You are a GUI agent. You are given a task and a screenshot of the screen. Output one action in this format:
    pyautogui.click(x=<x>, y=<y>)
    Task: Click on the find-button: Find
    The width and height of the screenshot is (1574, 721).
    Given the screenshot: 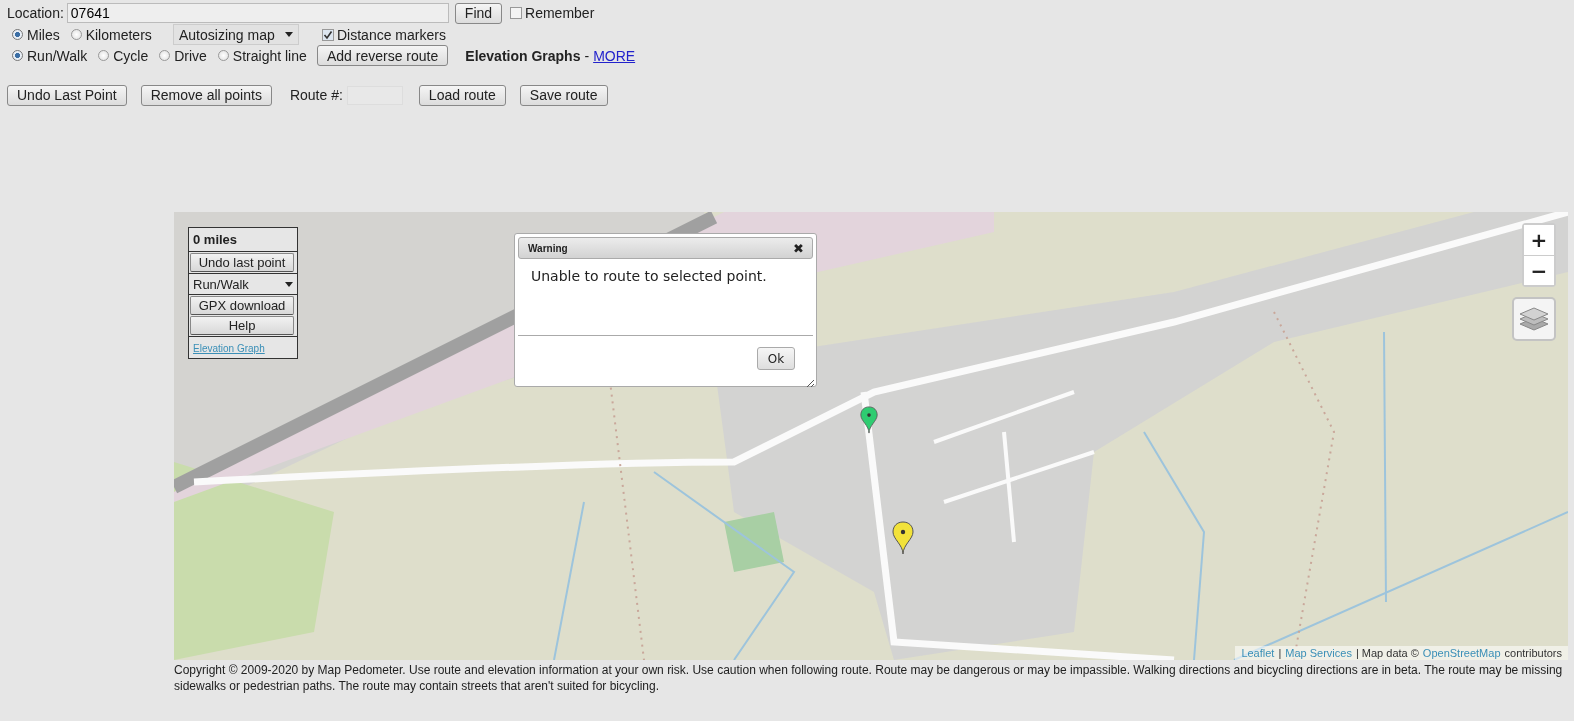 What is the action you would take?
    pyautogui.click(x=478, y=13)
    